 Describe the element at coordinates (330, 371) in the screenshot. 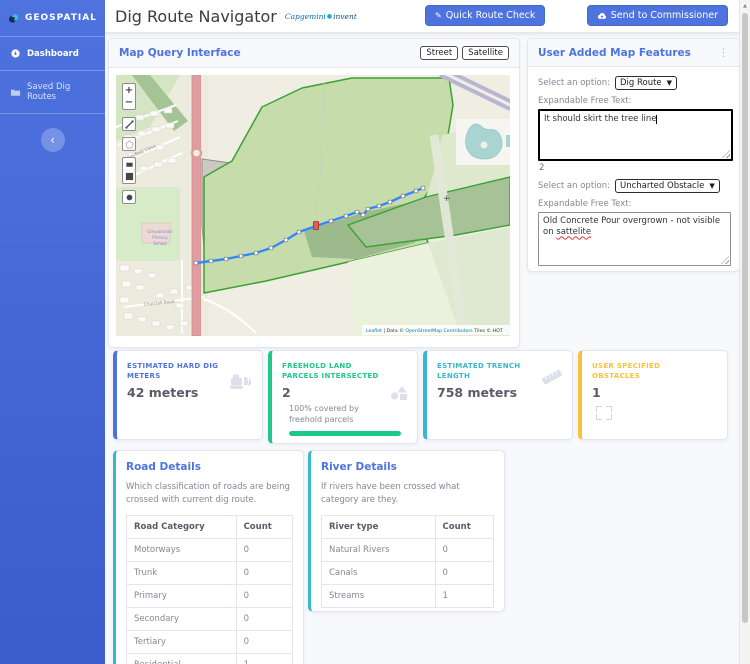

I see `stat-label: Freehold Land Parcels Intersected` at that location.